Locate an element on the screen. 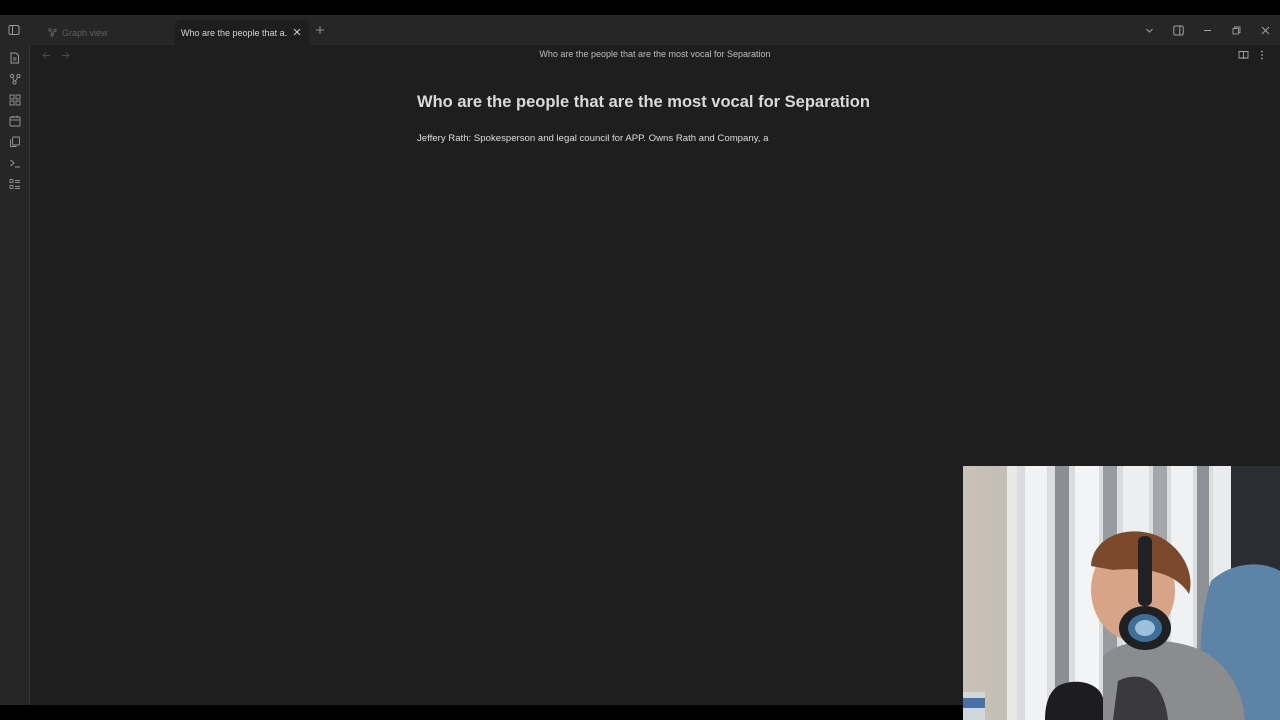 This screenshot has height=720, width=1280. close-window-icon is located at coordinates (1265, 30).